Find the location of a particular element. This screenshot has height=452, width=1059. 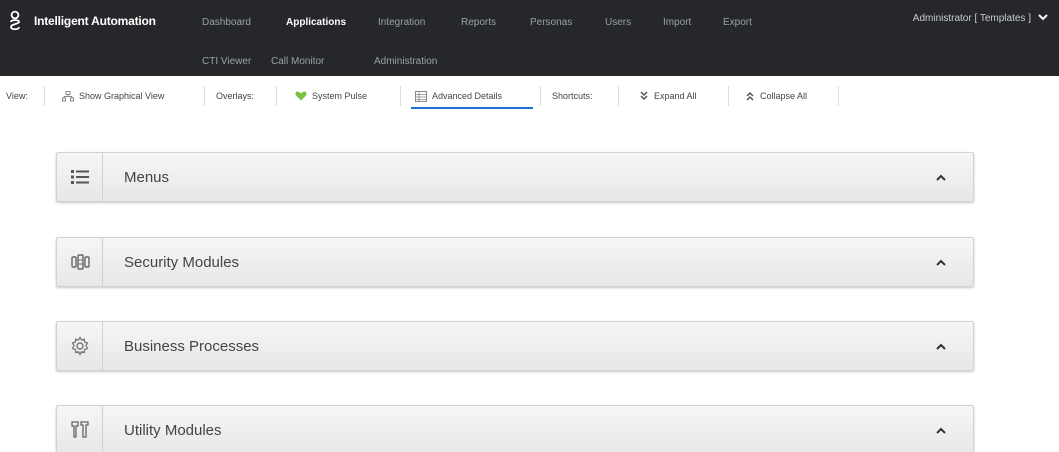

utility-tools-icon is located at coordinates (79, 429).